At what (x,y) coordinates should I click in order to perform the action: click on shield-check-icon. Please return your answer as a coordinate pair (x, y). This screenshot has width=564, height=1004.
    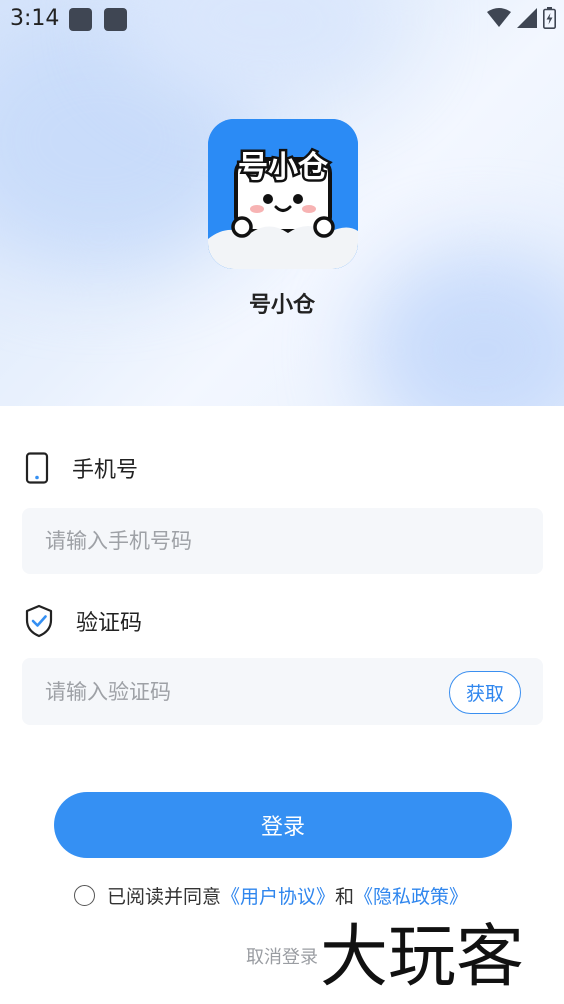
    Looking at the image, I should click on (39, 621).